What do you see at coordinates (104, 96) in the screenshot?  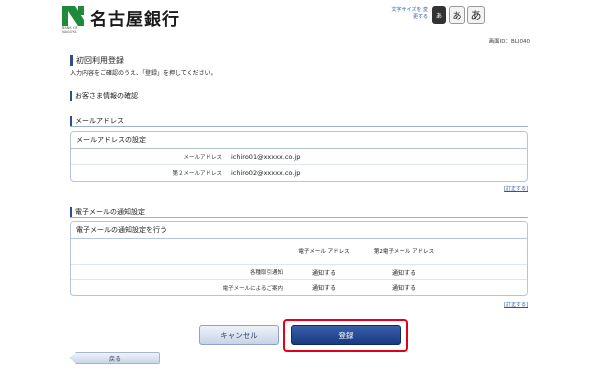 I see `customer-info-heading: お客さま情報の確認` at bounding box center [104, 96].